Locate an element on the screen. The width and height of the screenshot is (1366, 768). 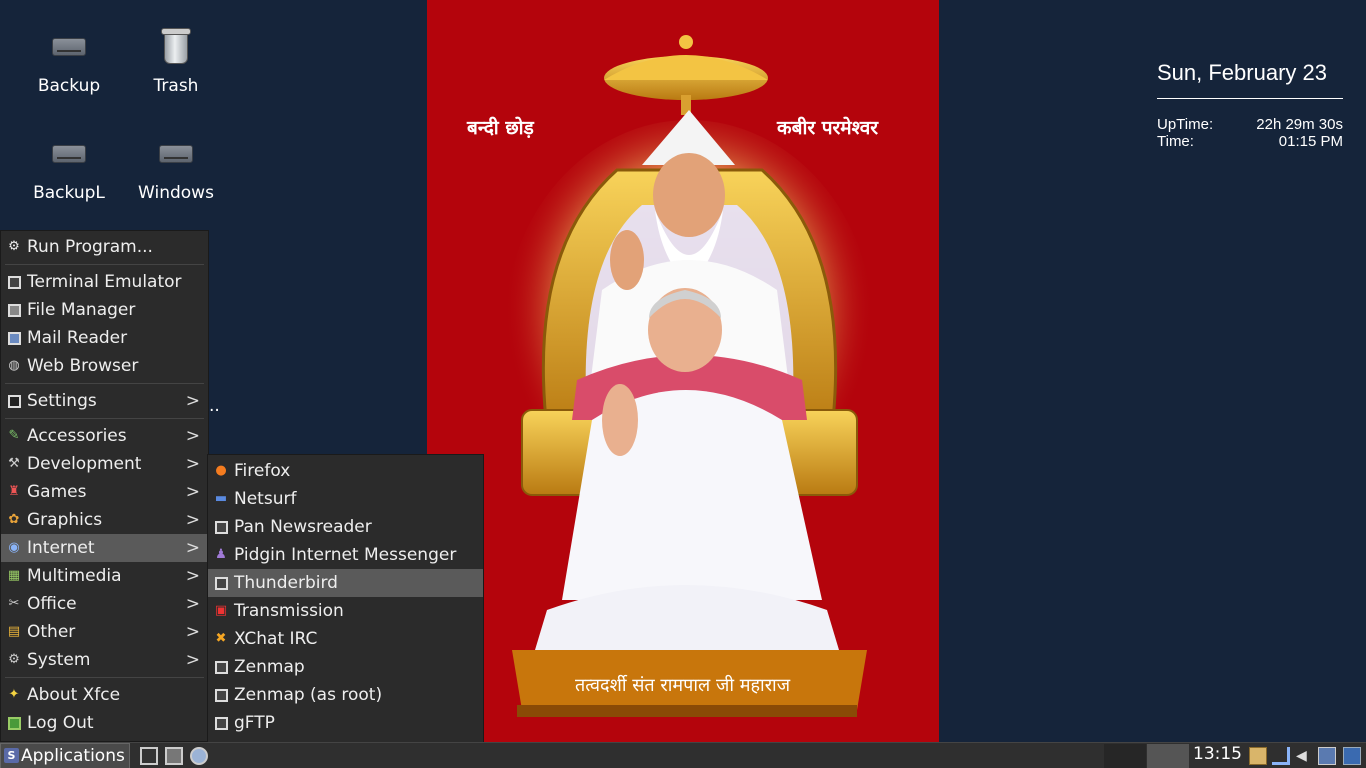
menu-item-label: Netsurf is located at coordinates (265, 499).